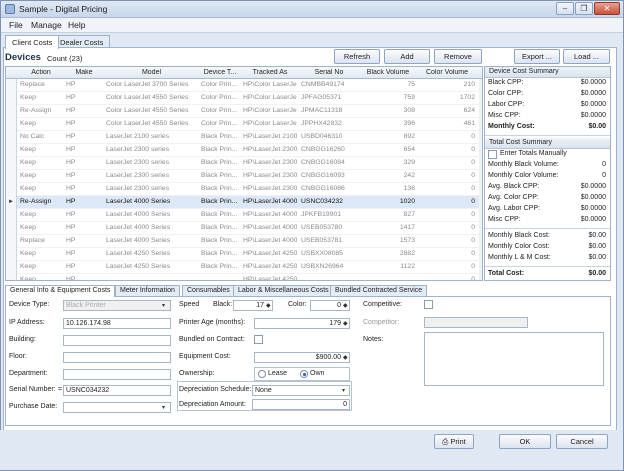 Image resolution: width=624 pixels, height=471 pixels. I want to click on grid-cell: Color LaserJet 4550 Series, so click(151, 110).